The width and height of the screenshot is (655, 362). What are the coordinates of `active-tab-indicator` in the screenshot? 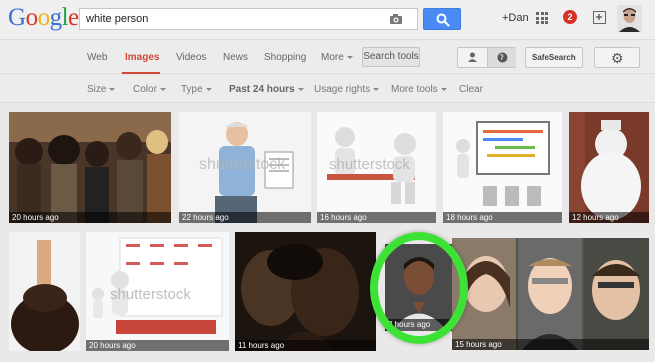 It's located at (141, 73).